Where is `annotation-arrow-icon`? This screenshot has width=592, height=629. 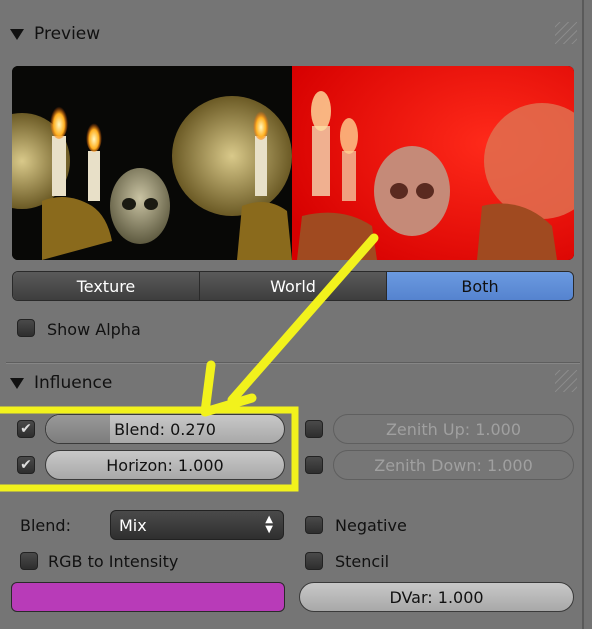 annotation-arrow-icon is located at coordinates (303, 319).